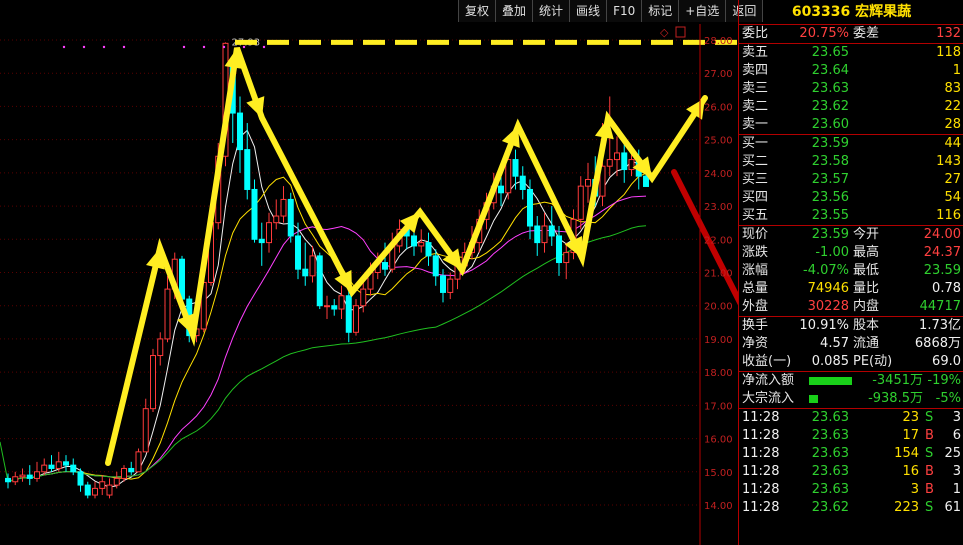 The width and height of the screenshot is (963, 545). I want to click on flow-block: 净流入额 -3451万 -19% 大宗流入 -938.5万 -5%, so click(851, 389).